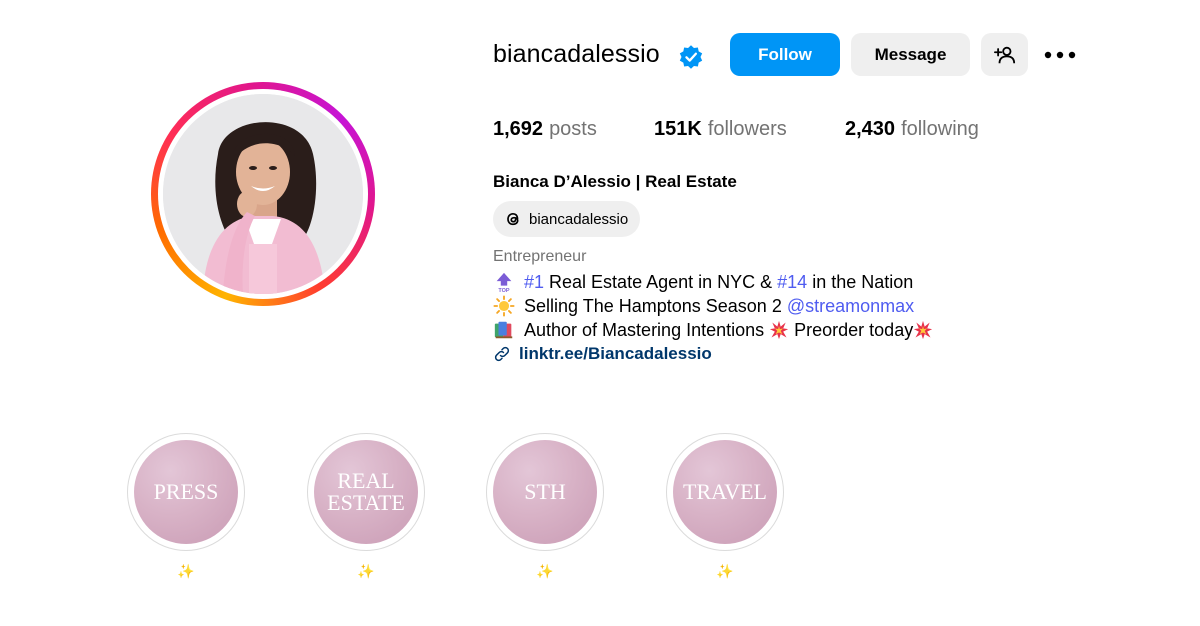  I want to click on follow-button: Follow, so click(785, 54).